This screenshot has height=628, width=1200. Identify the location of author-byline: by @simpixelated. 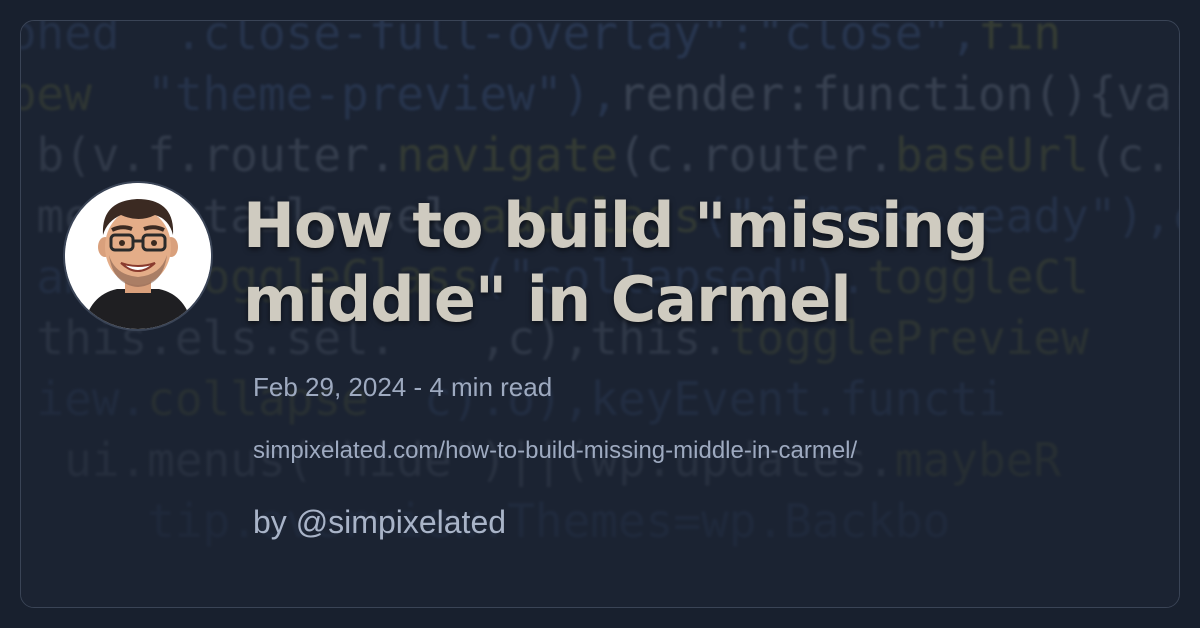
(380, 522).